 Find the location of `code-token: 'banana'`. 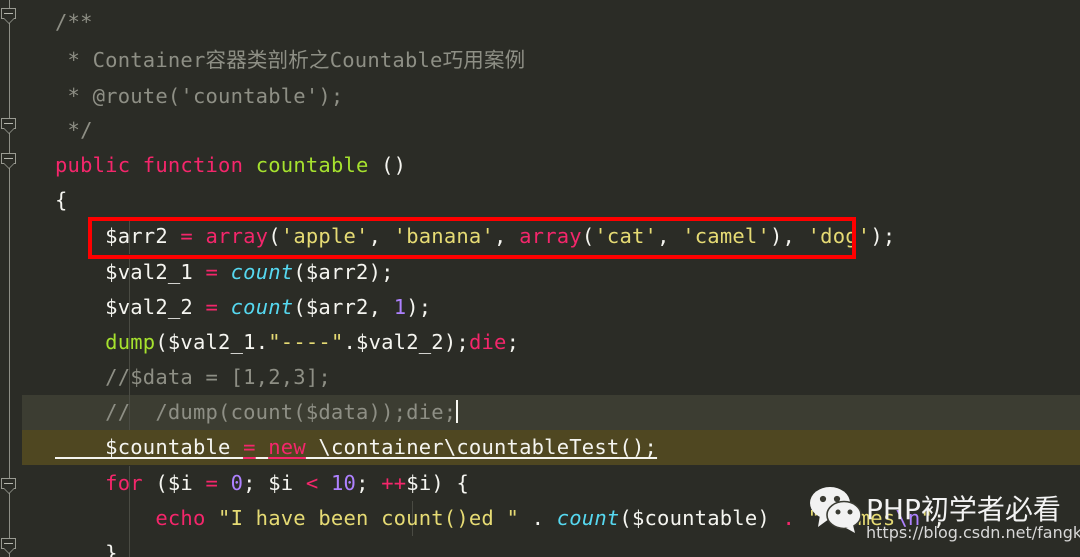

code-token: 'banana' is located at coordinates (444, 236).